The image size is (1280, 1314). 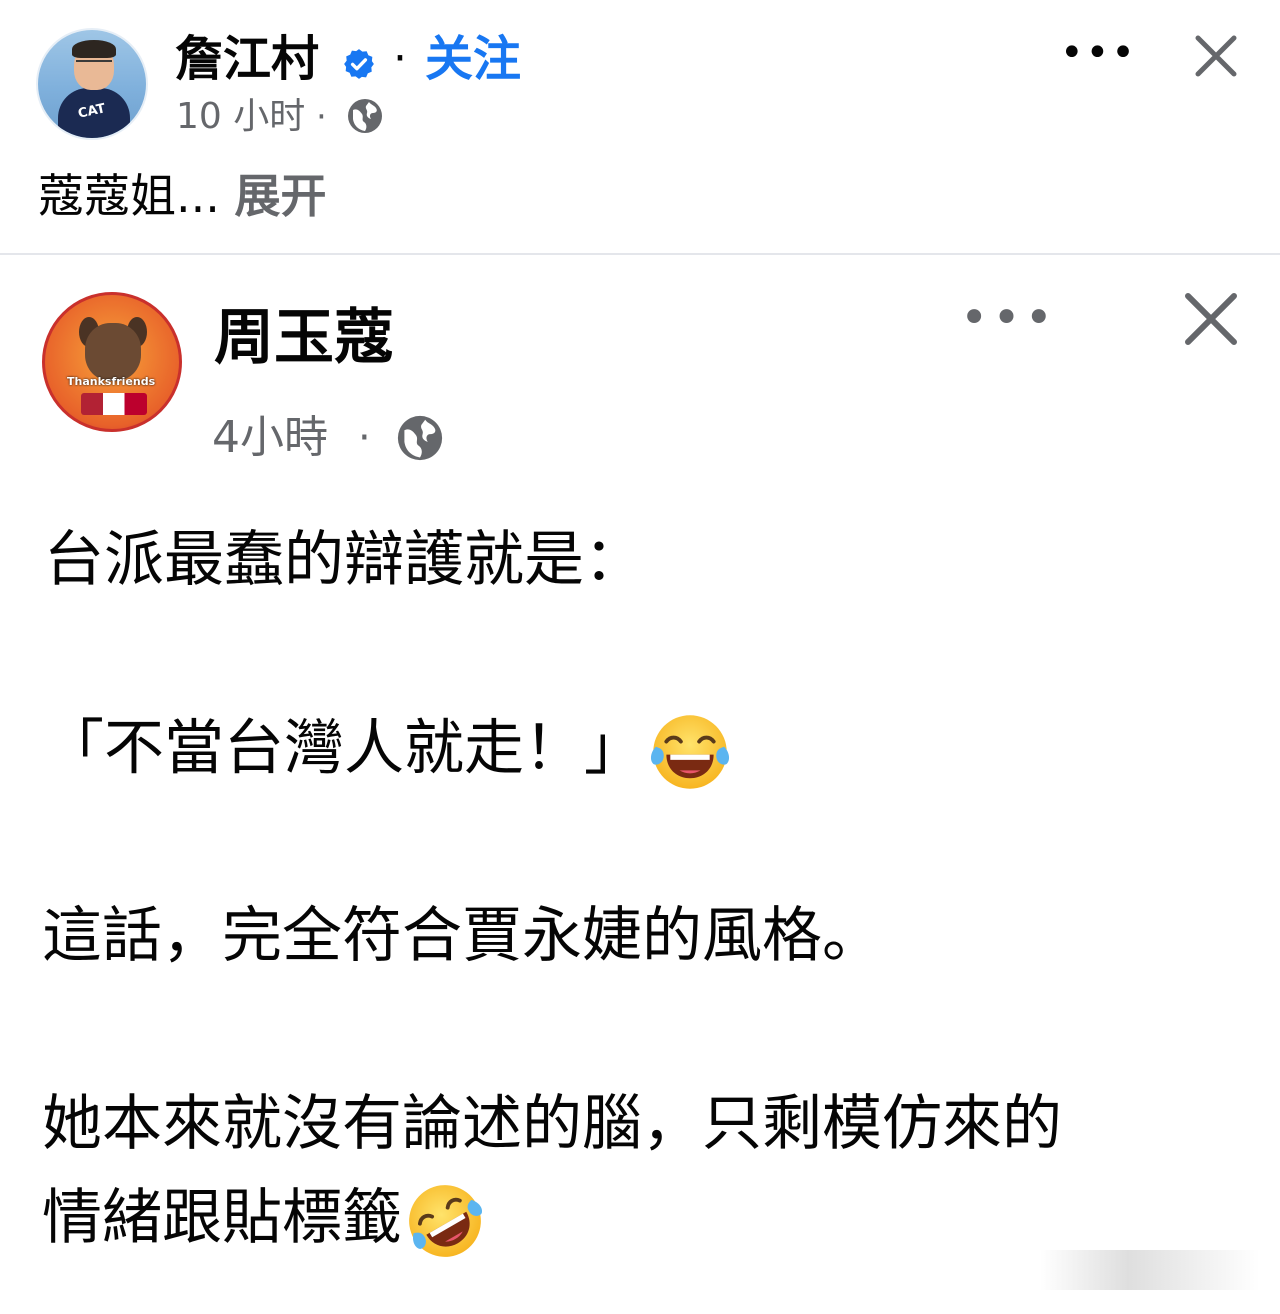 I want to click on inner-post-time: 4小時, so click(x=270, y=438).